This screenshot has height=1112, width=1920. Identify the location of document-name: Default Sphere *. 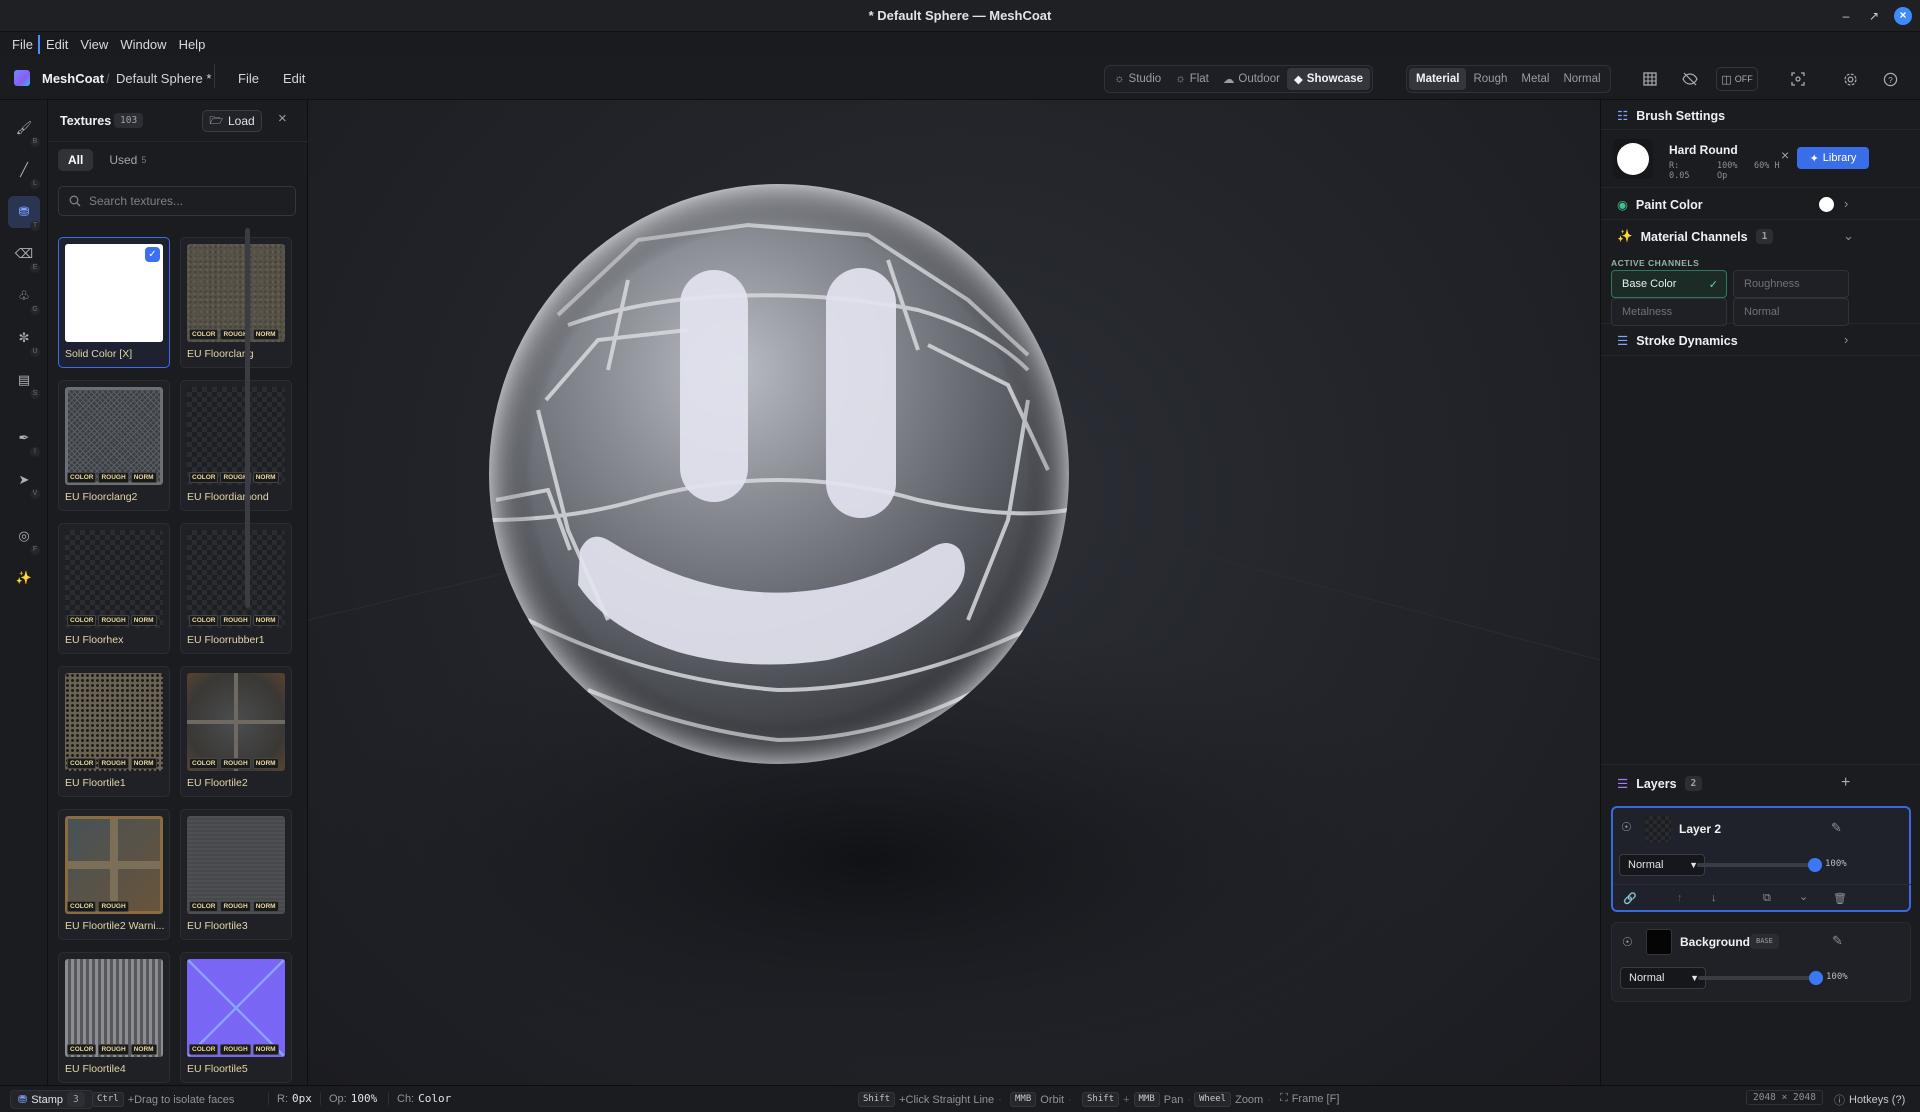
(163, 78).